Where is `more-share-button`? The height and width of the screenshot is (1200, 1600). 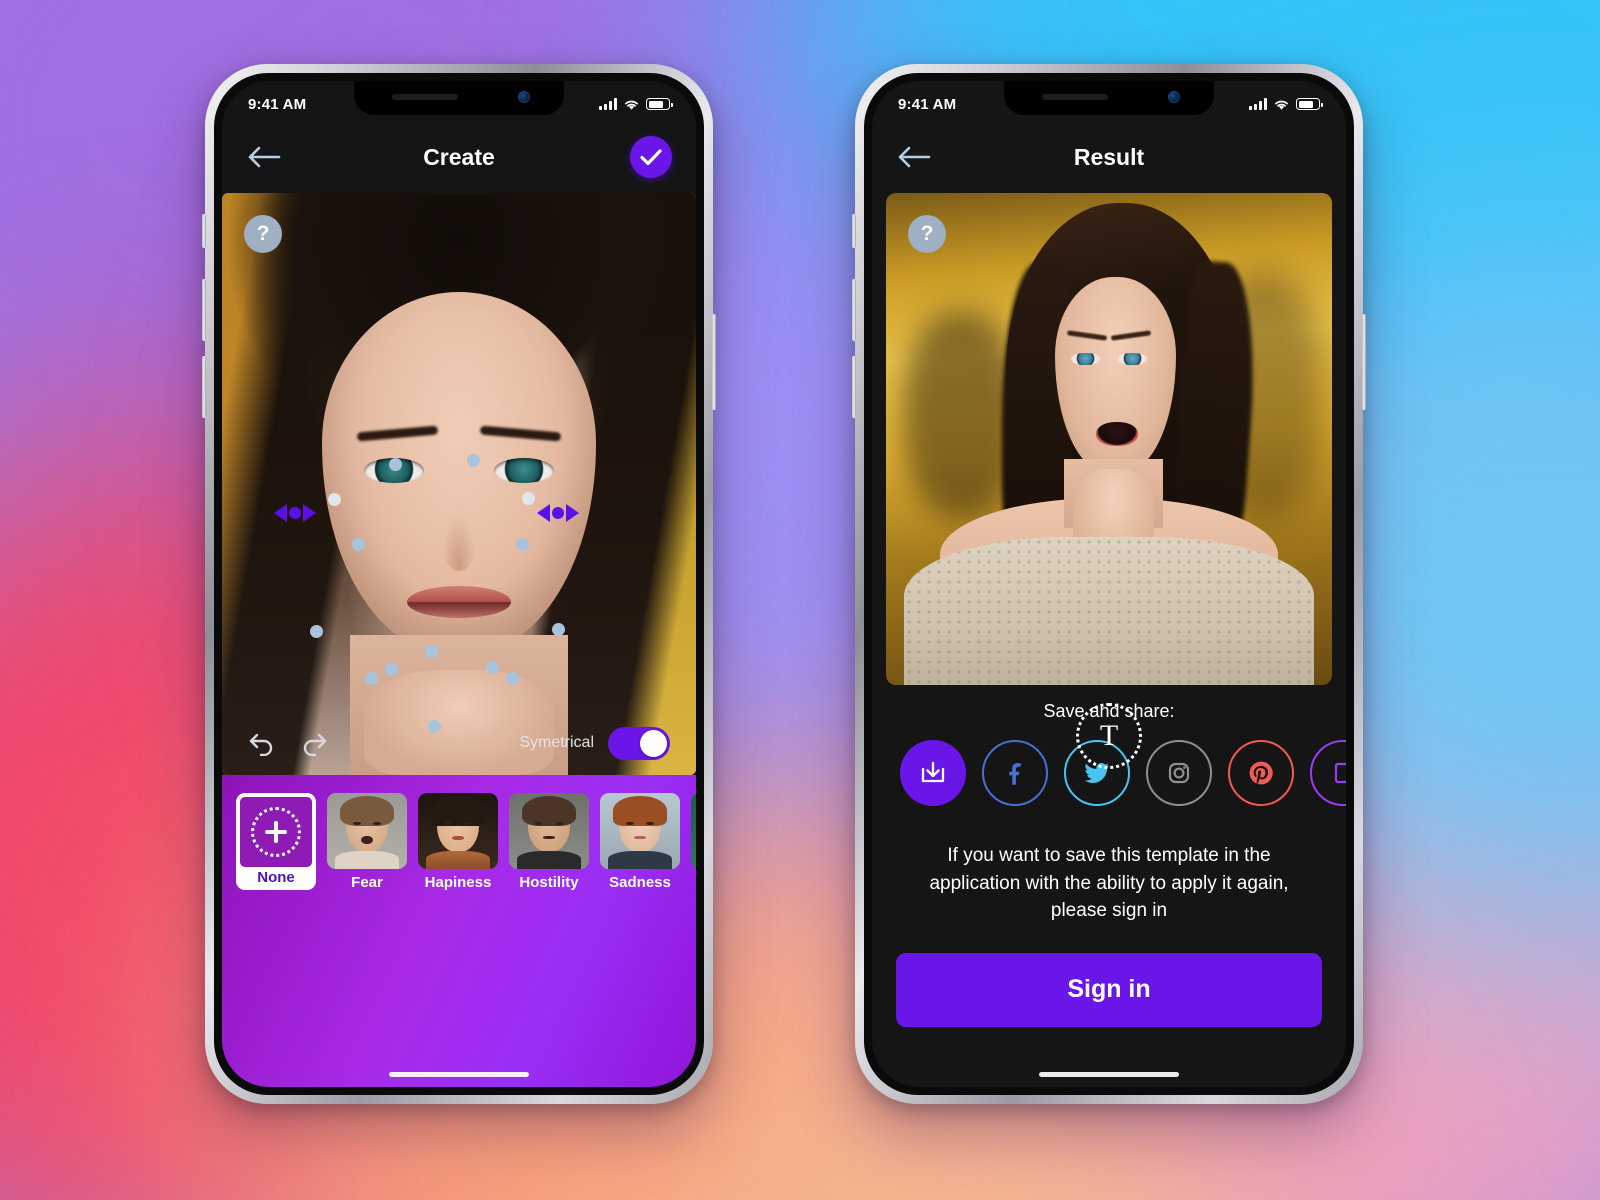
more-share-button is located at coordinates (1328, 773).